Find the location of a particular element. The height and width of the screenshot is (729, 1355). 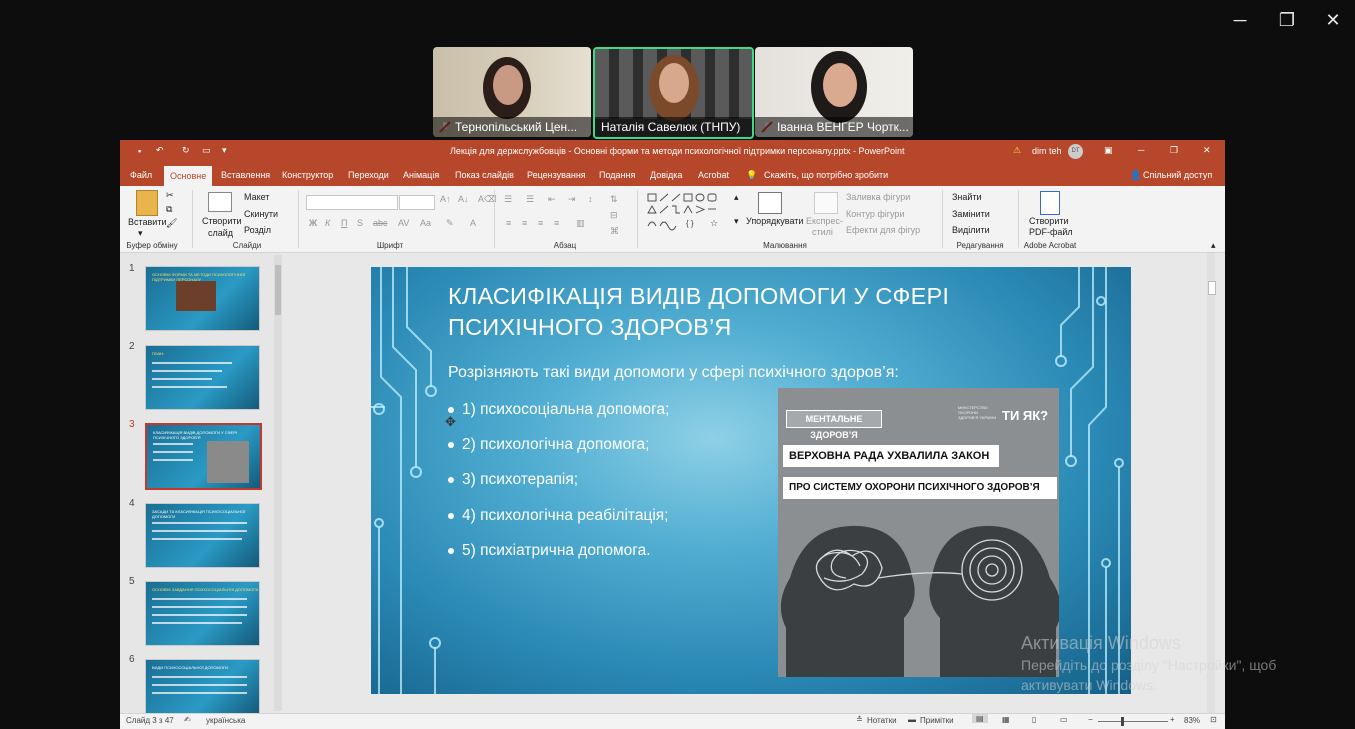

bullet-item: 2) психологічна допомога; is located at coordinates (548, 445).